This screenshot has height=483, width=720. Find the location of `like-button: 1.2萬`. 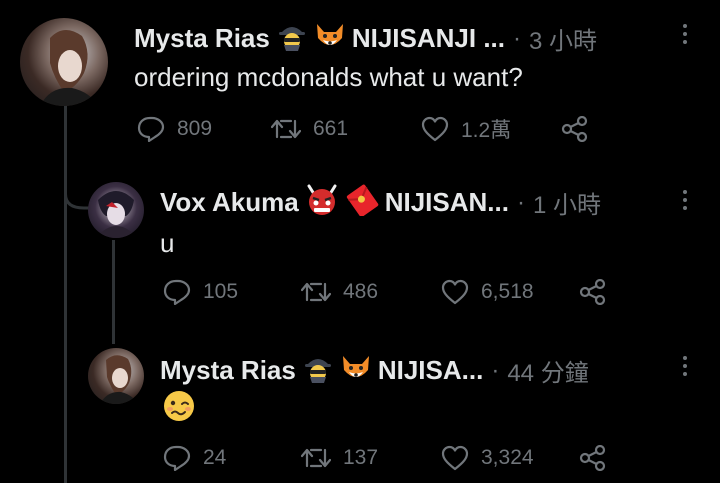

like-button: 1.2萬 is located at coordinates (491, 129).